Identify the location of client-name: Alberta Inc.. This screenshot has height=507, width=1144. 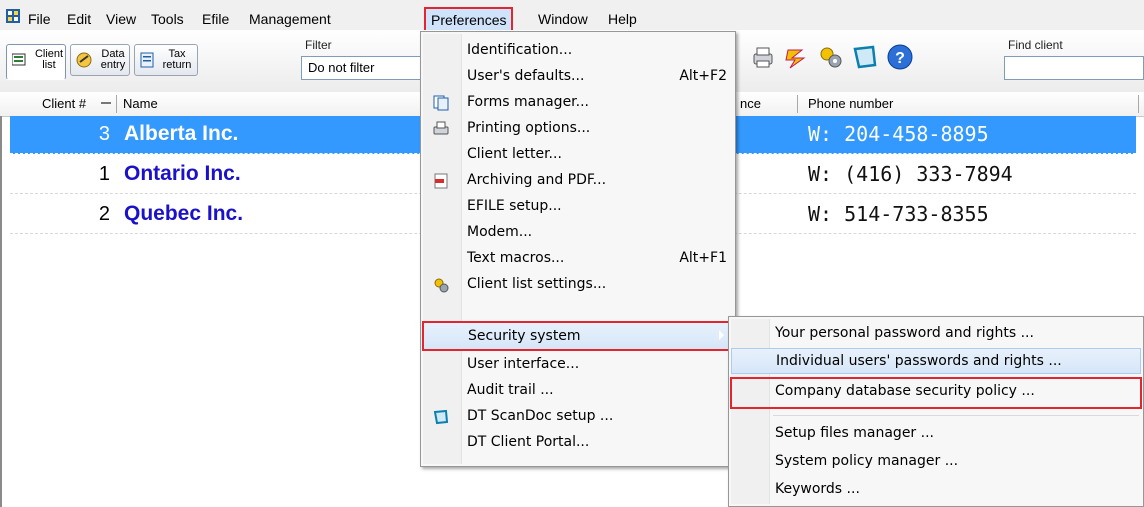
(181, 133).